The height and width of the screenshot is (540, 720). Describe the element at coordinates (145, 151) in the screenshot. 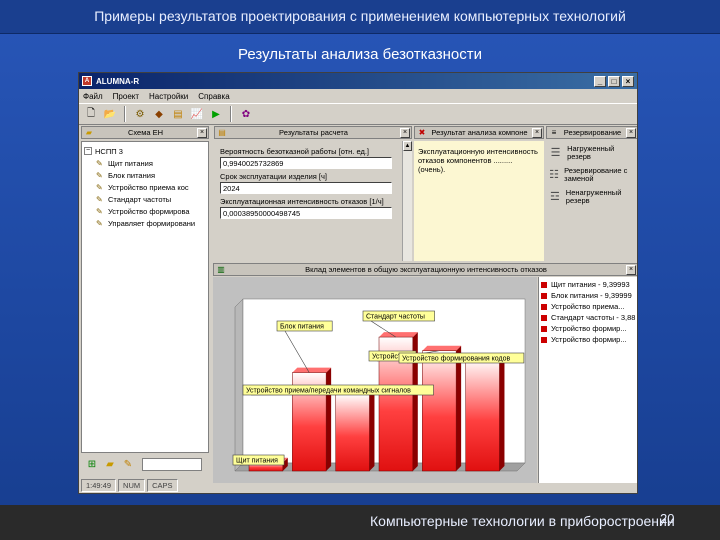

I see `tree-root: − НСПП 3` at that location.